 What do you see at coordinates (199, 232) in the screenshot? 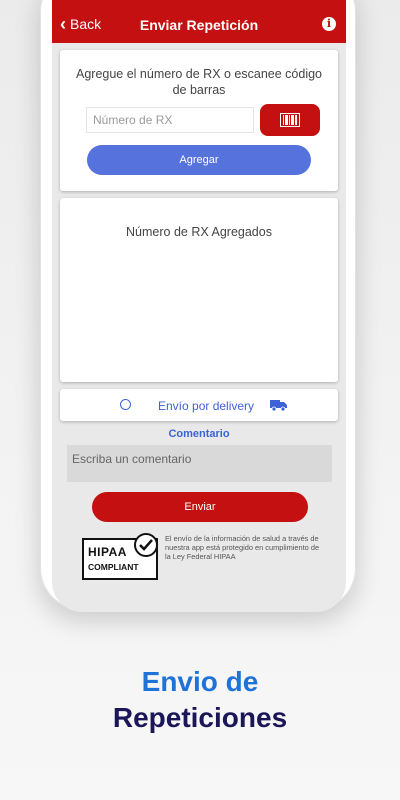
I see `added-rx-title: Número de RX Agregados` at bounding box center [199, 232].